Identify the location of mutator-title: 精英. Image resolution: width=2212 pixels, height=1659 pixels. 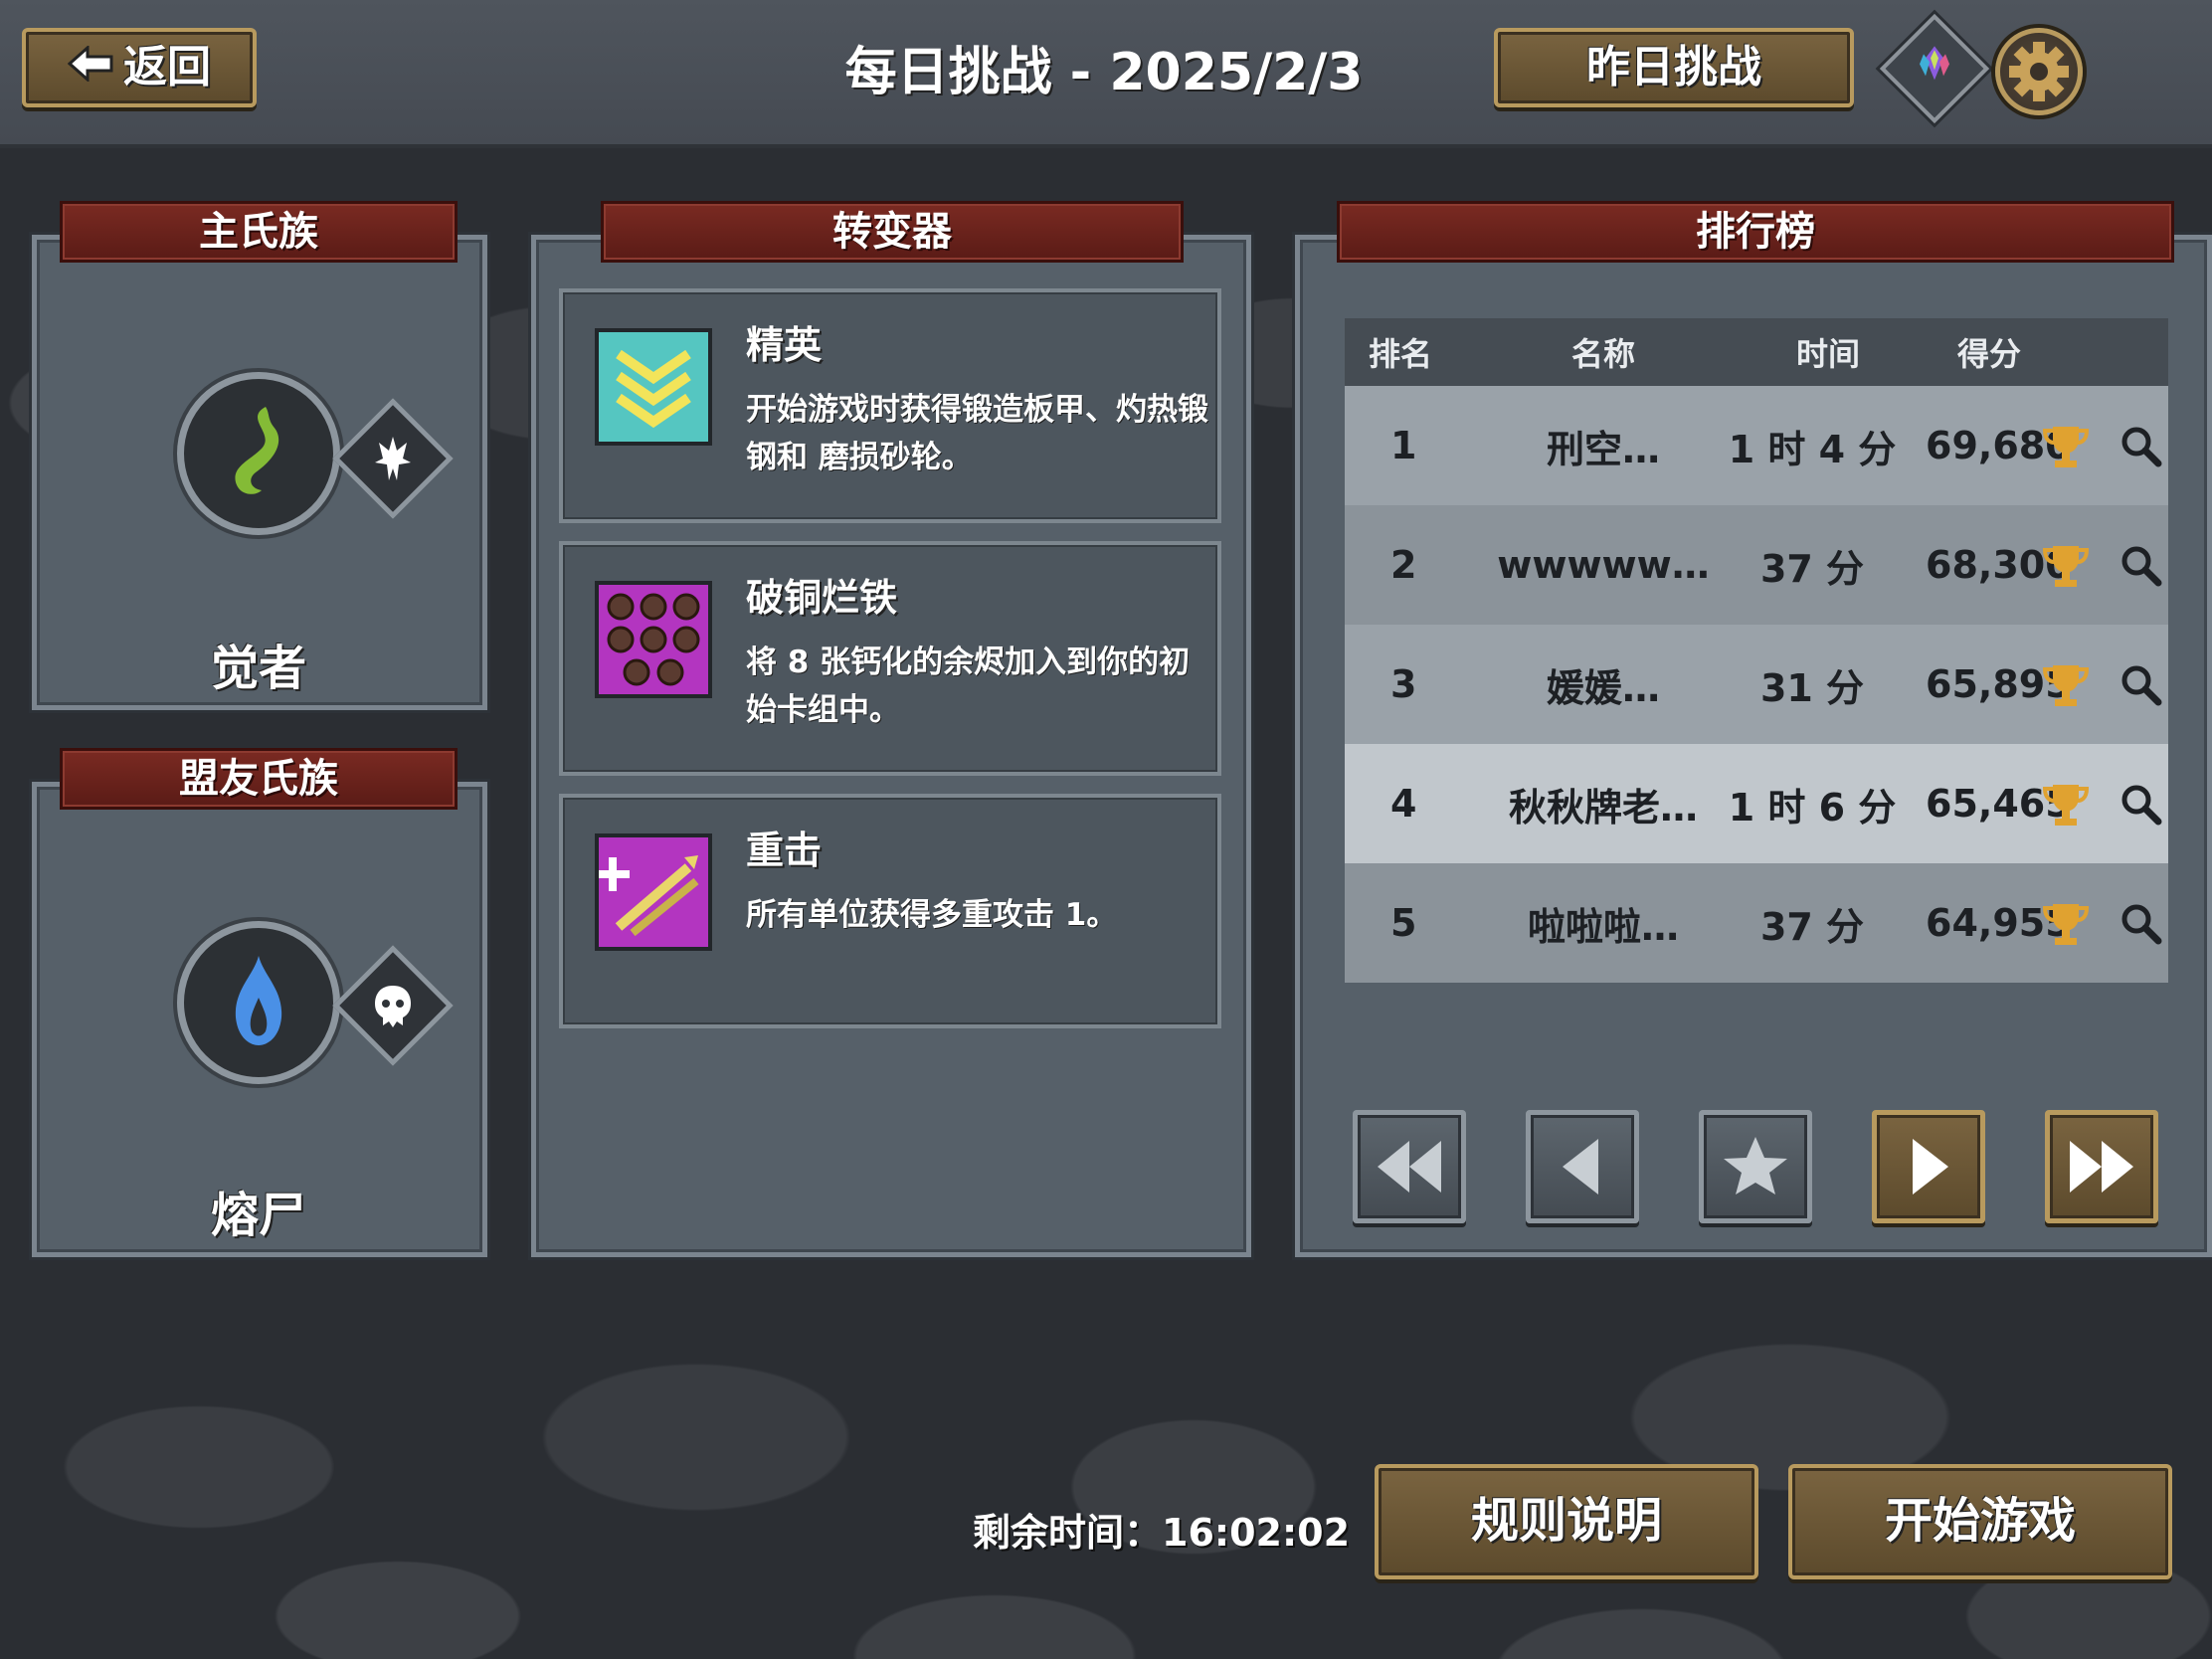
(784, 345).